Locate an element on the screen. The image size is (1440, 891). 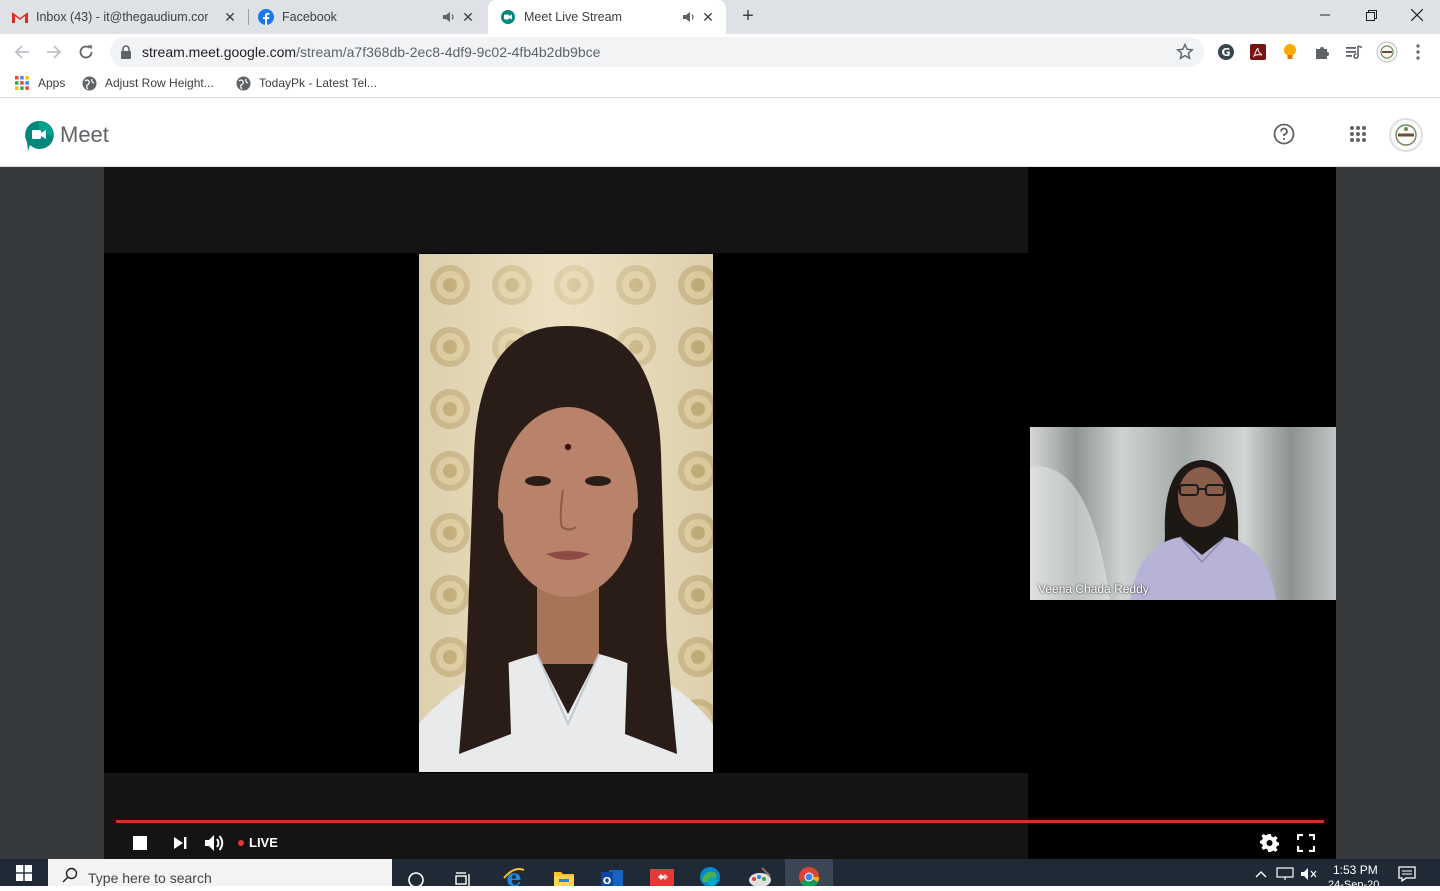
new-tab-button: + is located at coordinates (748, 16).